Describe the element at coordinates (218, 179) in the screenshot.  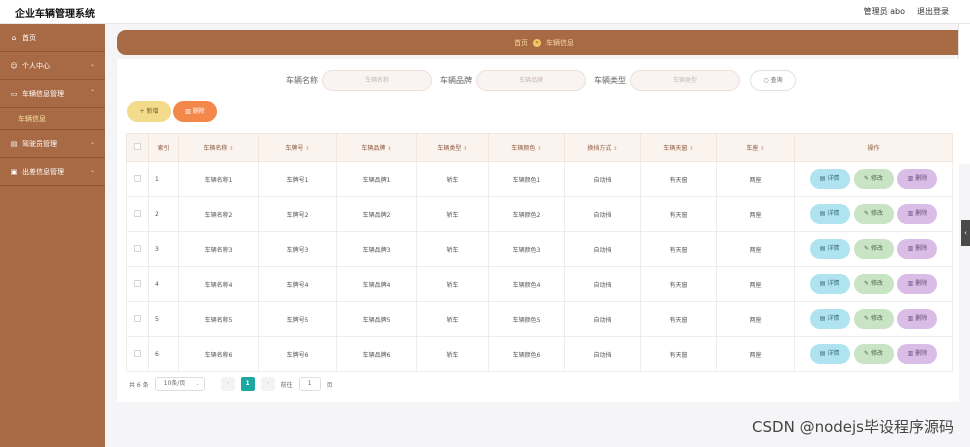
I see `table-cell: 车辆名称1` at that location.